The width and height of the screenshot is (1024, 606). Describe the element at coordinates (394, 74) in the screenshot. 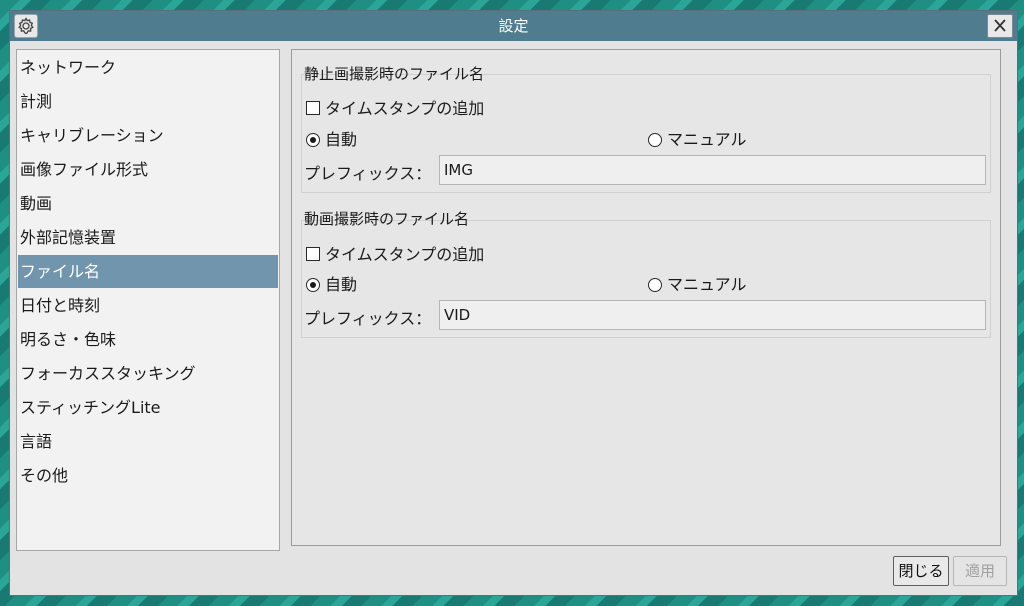

I see `still-image-group-title: 静止画撮影時のファイル名` at that location.